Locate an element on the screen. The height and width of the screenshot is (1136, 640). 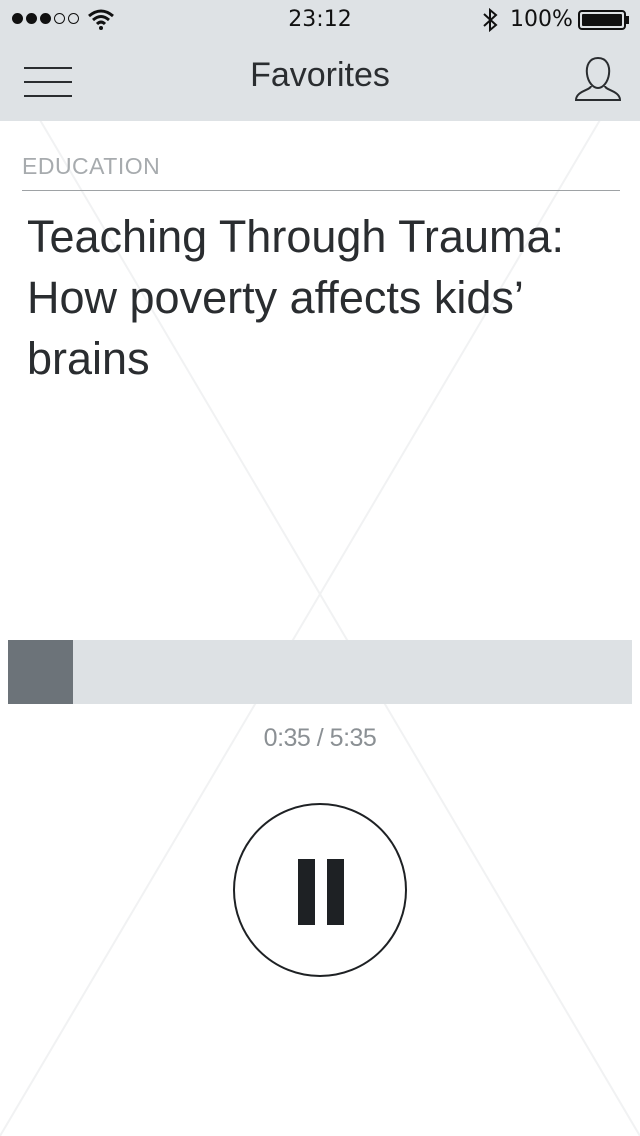
pause-icon is located at coordinates (321, 892).